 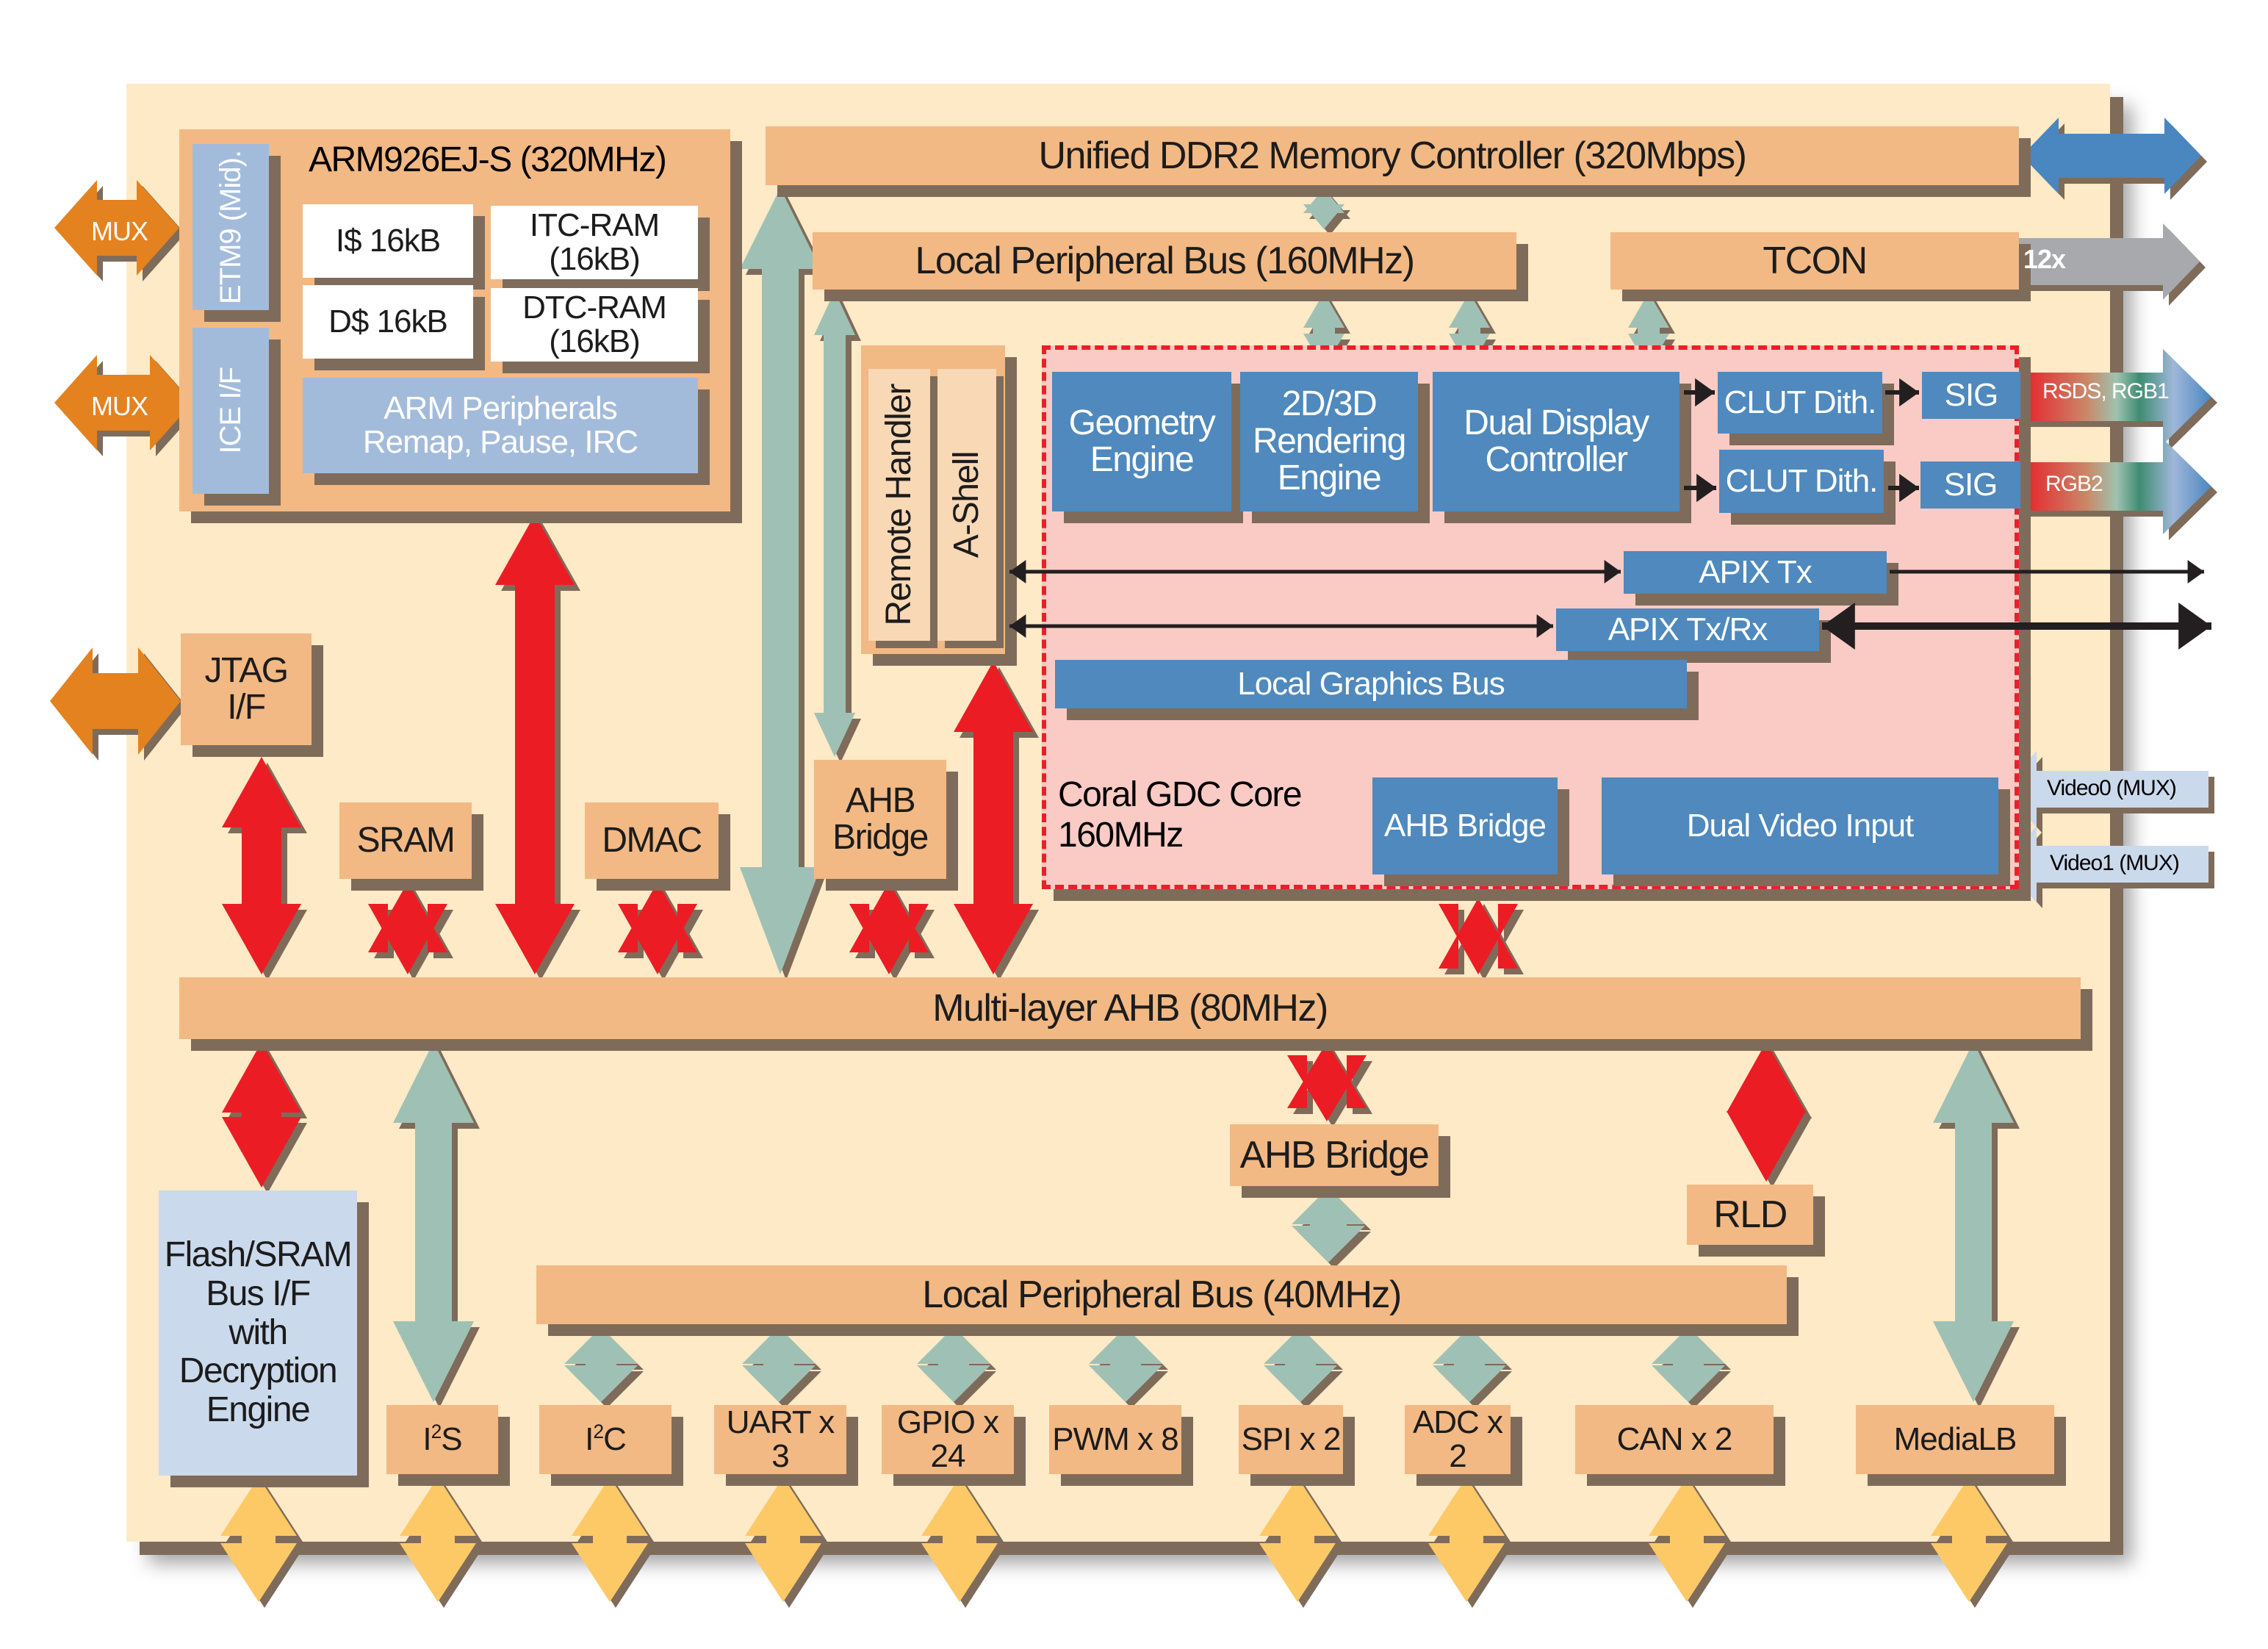 What do you see at coordinates (1018, 571) in the screenshot?
I see `ashell-apix-tx-link-head-start` at bounding box center [1018, 571].